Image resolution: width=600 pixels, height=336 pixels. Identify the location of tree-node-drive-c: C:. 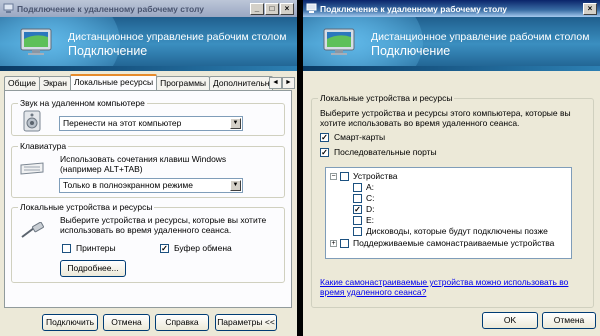
(364, 198).